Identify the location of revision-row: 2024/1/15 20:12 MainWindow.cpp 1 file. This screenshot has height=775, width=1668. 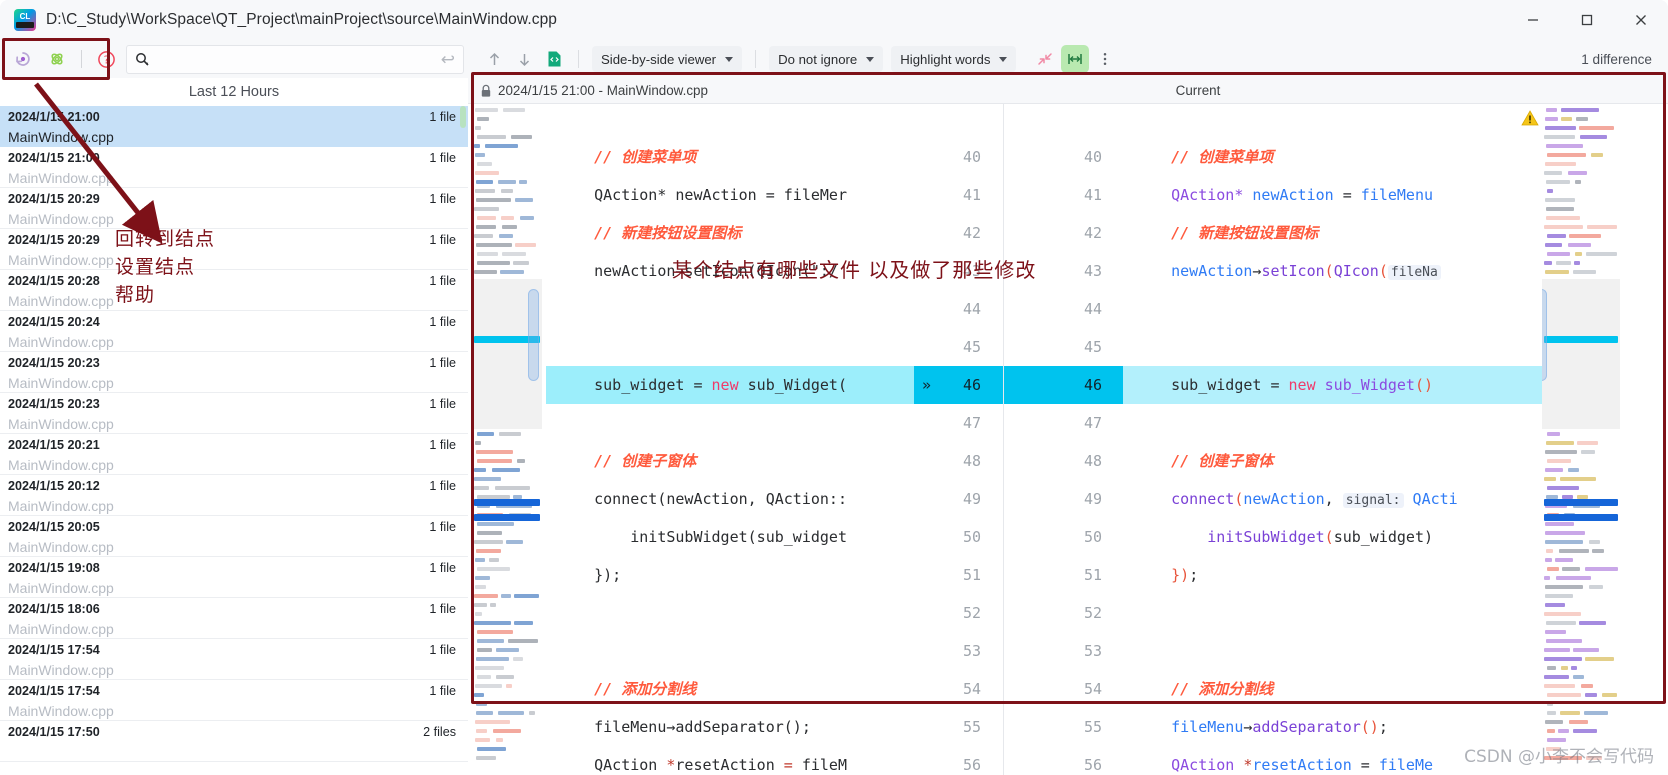
(234, 495).